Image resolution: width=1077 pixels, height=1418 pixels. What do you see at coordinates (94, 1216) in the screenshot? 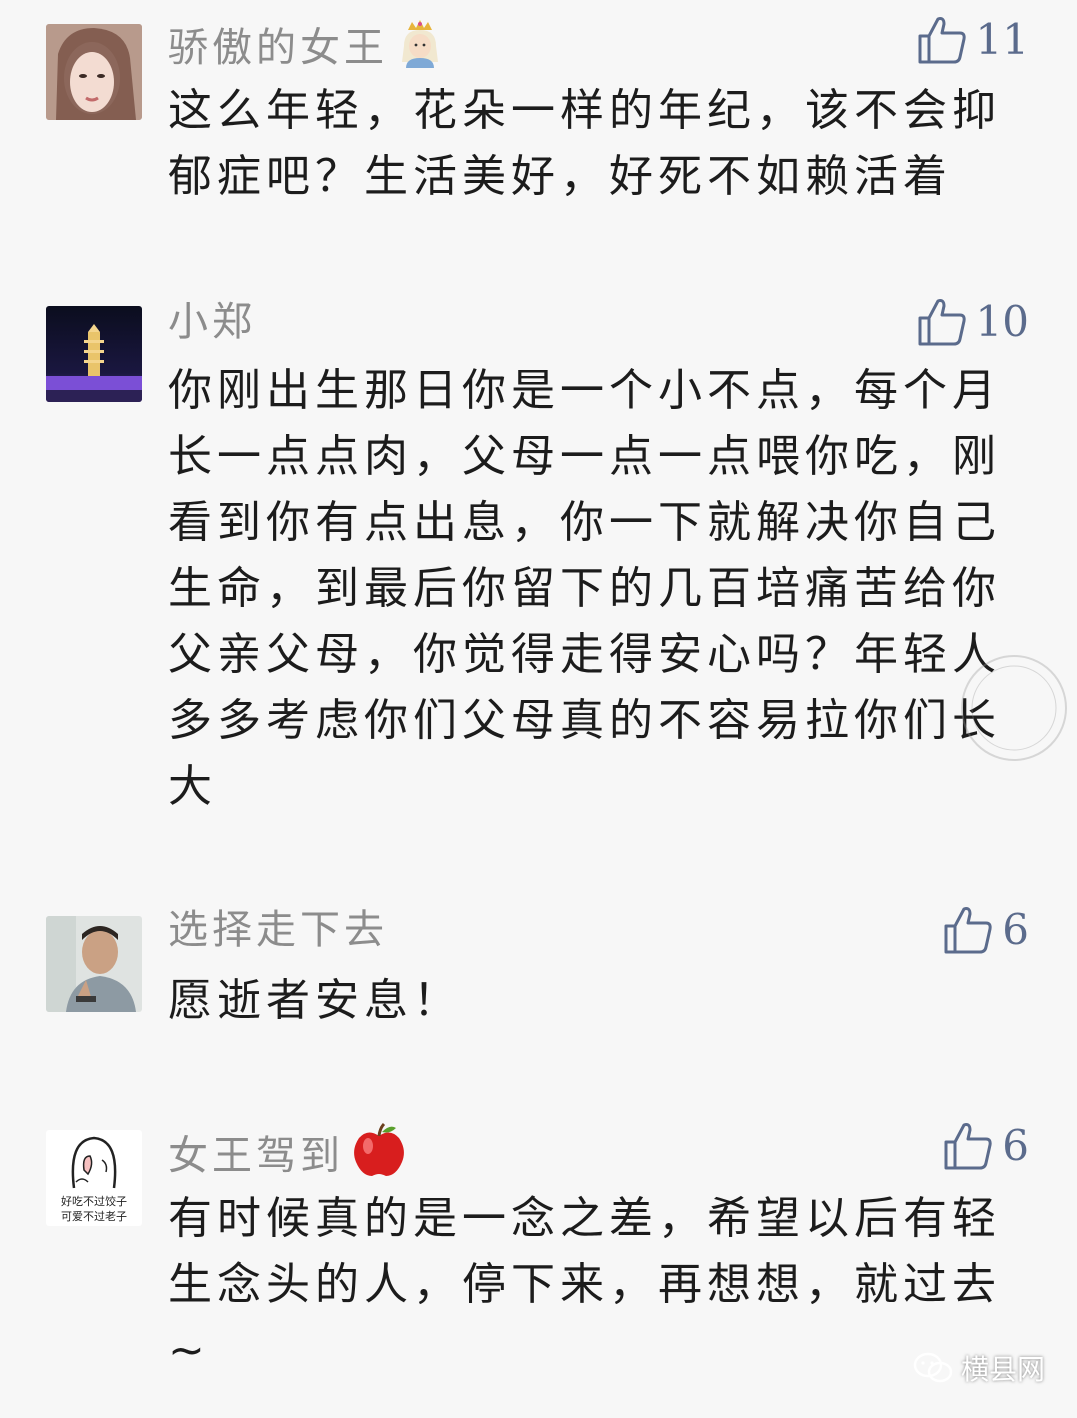
I see `avatar-caption-line: 可爱不过老子` at bounding box center [94, 1216].